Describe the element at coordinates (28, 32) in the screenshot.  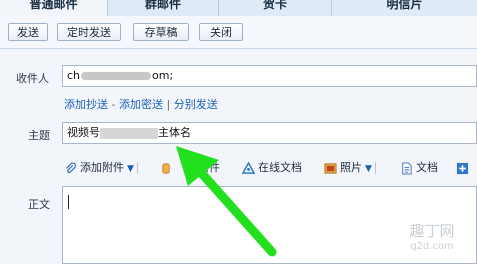
I see `send-button: 发送` at that location.